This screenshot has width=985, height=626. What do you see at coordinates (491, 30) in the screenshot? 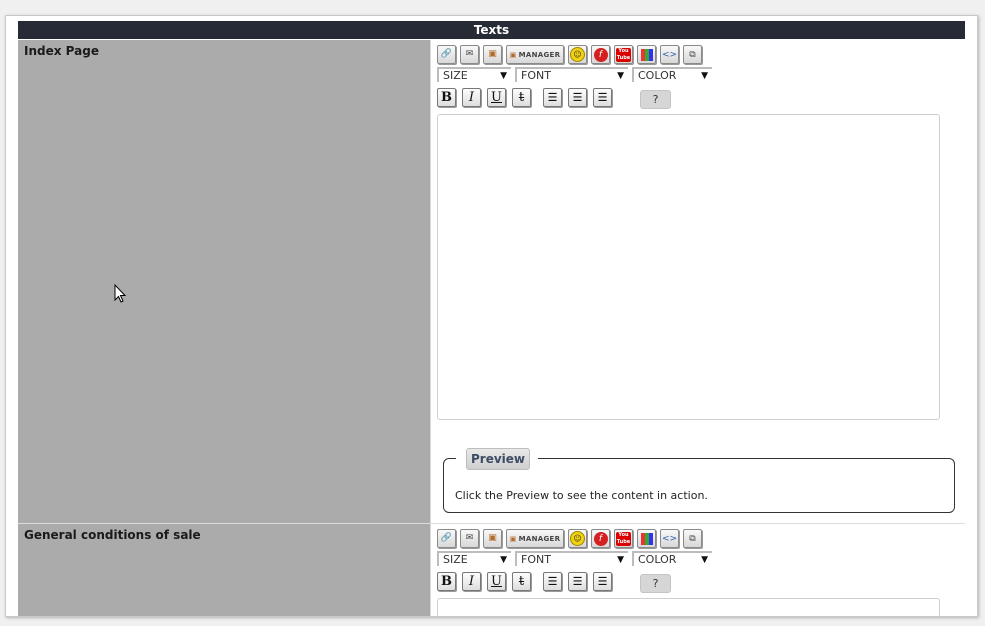
I see `panel-header: Texts` at bounding box center [491, 30].